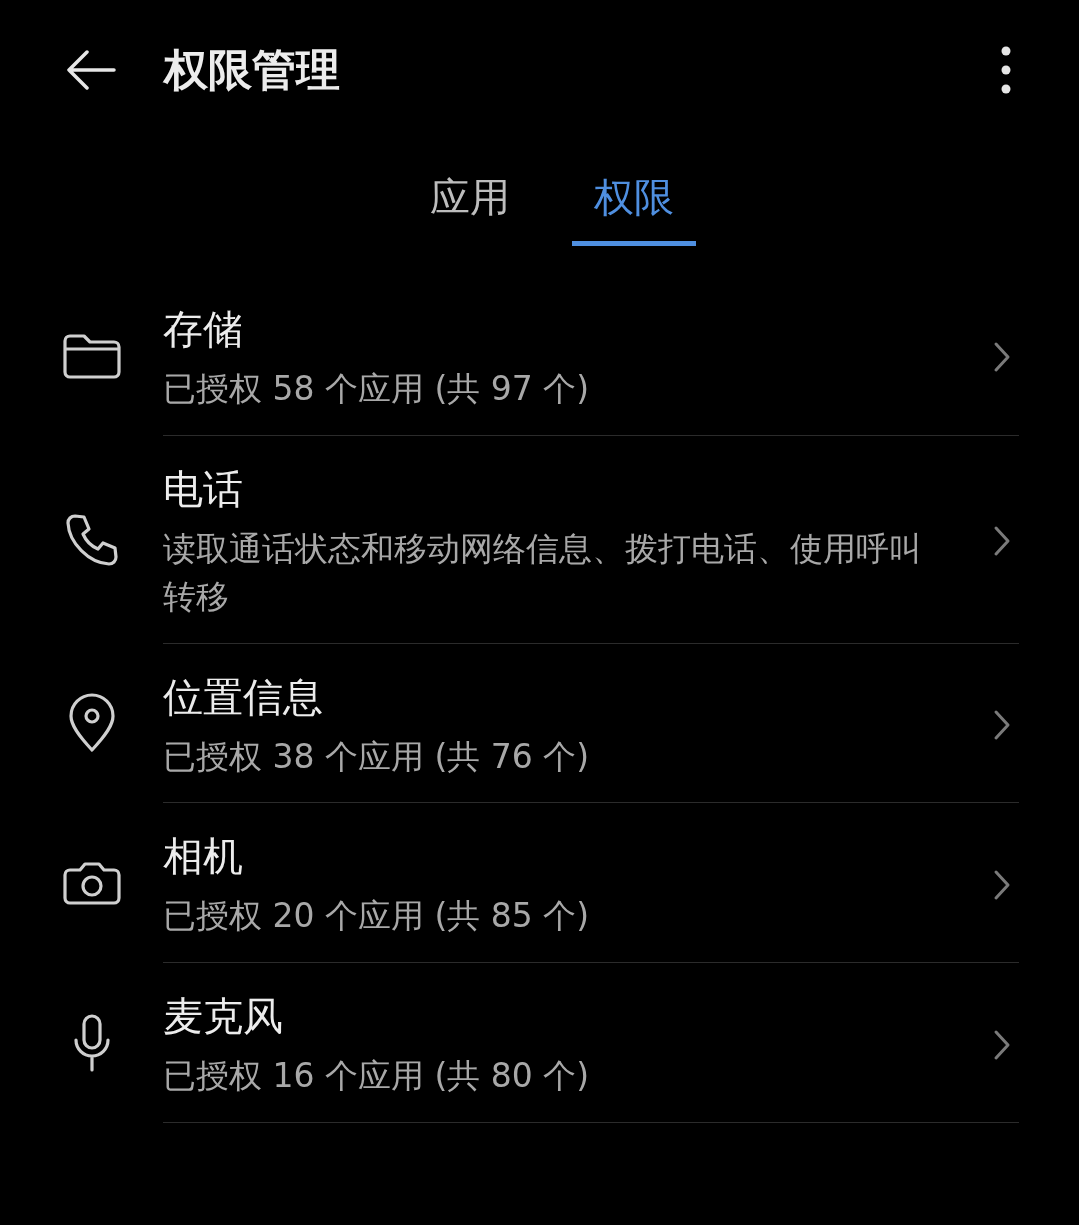 This screenshot has height=1225, width=1079. What do you see at coordinates (203, 857) in the screenshot?
I see `permission-title: 相机` at bounding box center [203, 857].